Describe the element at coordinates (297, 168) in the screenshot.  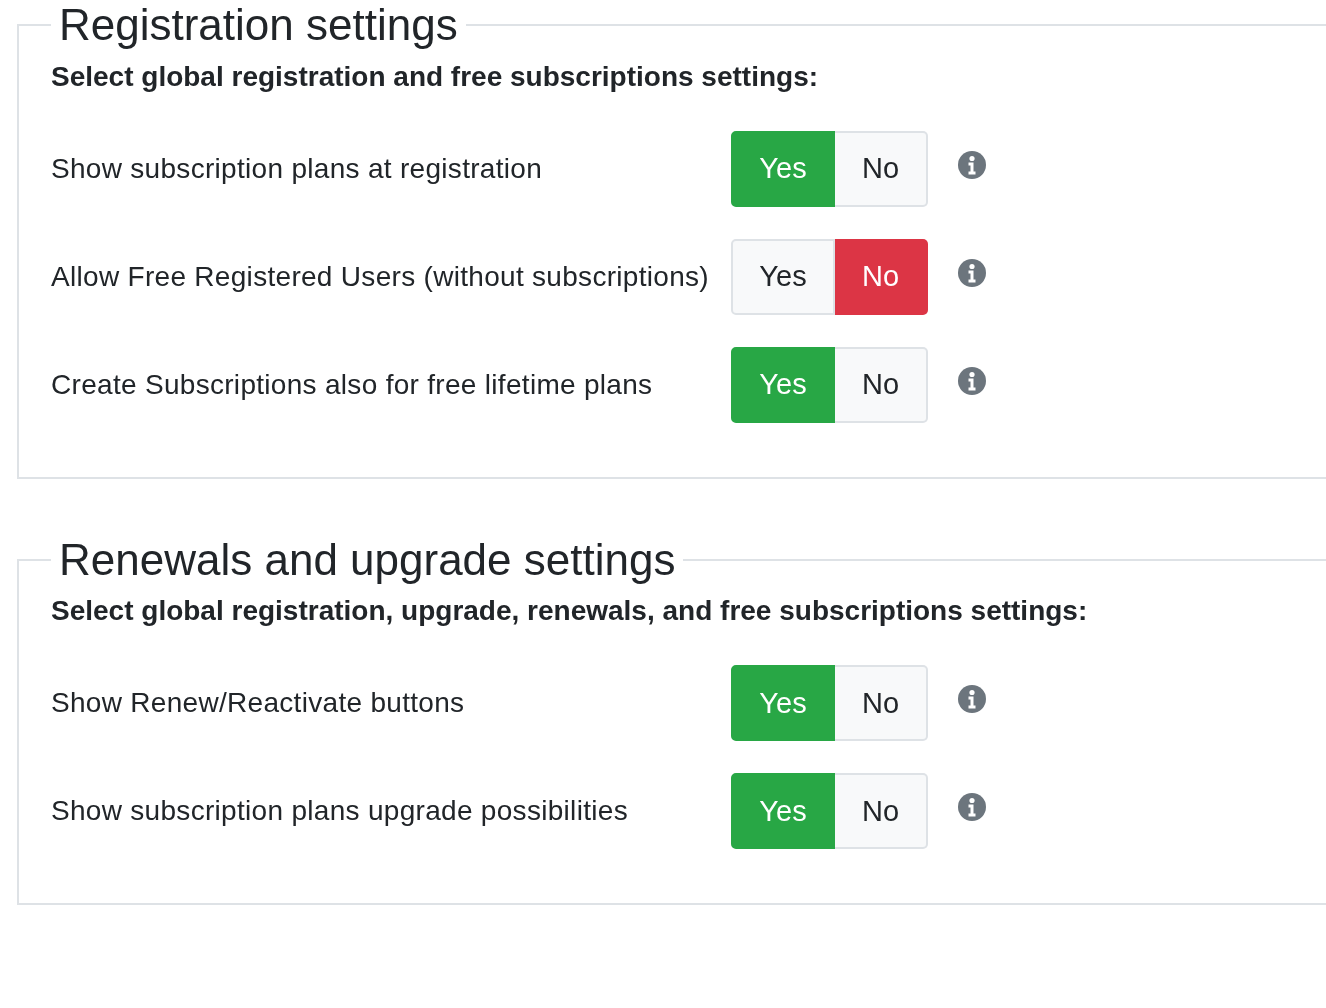
I see `setting-label: Show subscription plans at registration` at that location.